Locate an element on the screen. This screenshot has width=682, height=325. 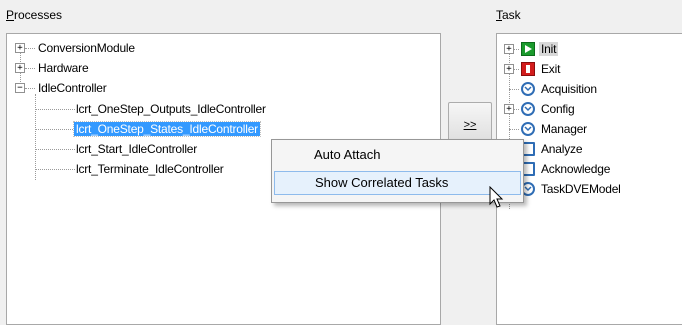
task-item: TaskDVEModel is located at coordinates (581, 189).